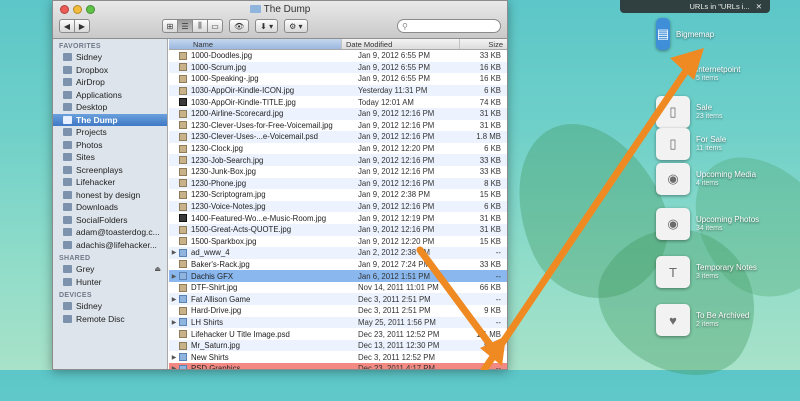 The image size is (800, 401). What do you see at coordinates (398, 288) in the screenshot?
I see `file-date: Nov 14, 2011 11:01 PM` at bounding box center [398, 288].